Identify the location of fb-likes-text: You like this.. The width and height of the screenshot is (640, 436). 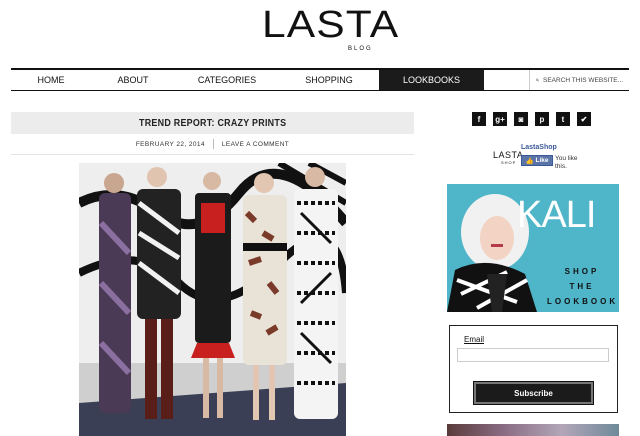
(566, 162).